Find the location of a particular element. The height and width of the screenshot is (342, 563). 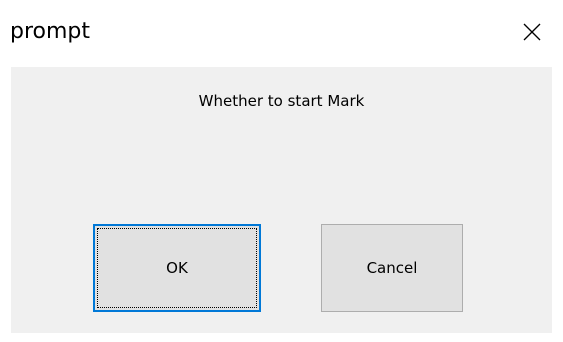

close-button is located at coordinates (532, 32).